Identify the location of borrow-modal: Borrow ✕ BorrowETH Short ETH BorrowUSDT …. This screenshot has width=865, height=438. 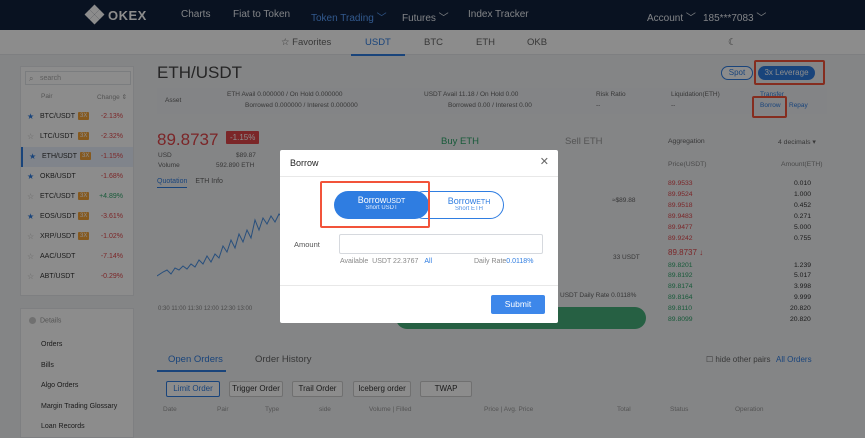
(419, 236).